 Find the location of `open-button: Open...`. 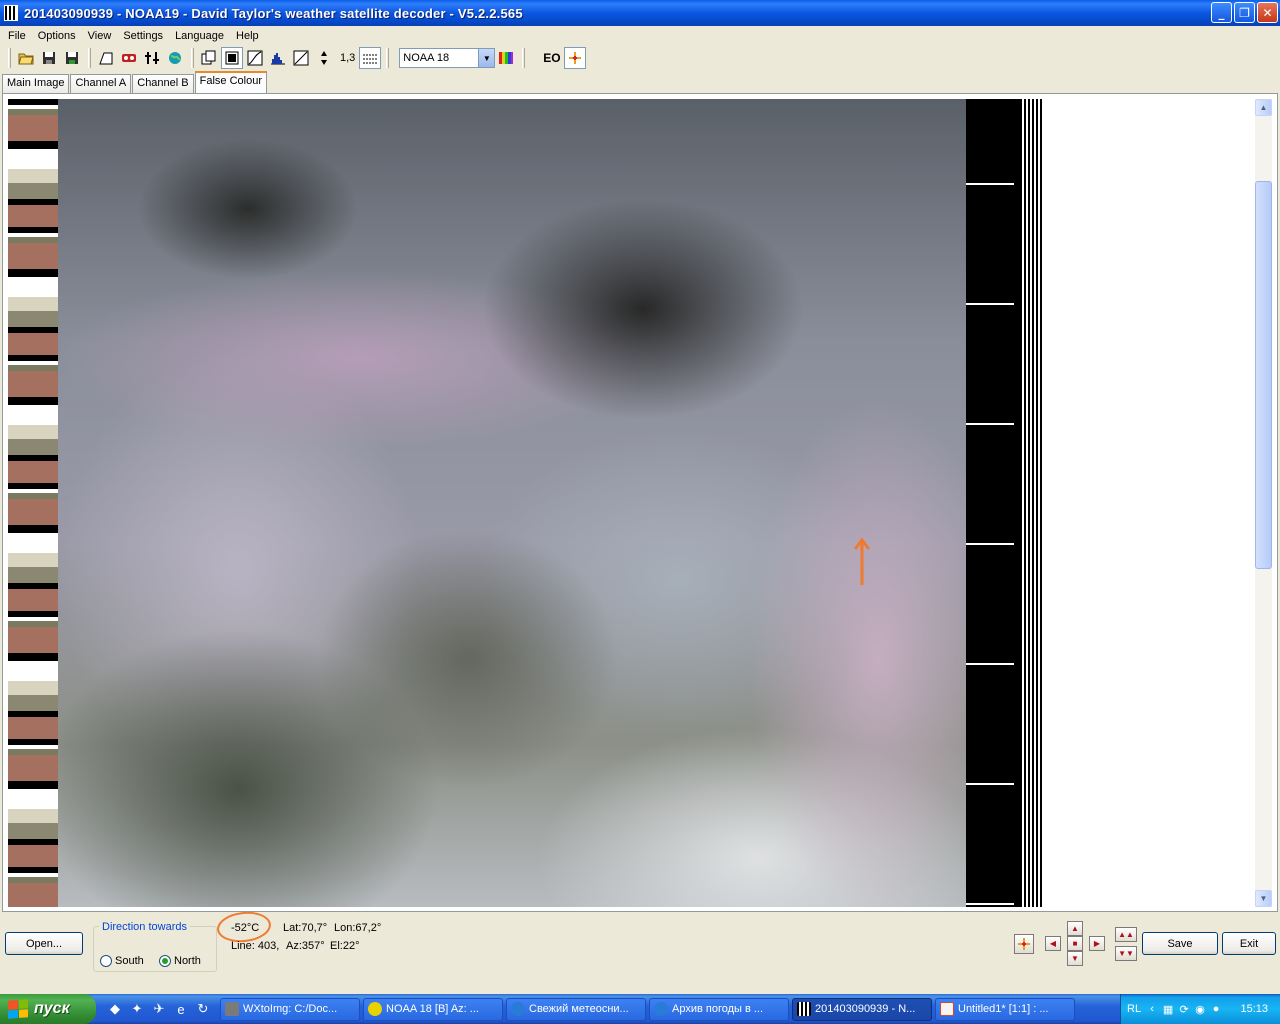

open-button: Open... is located at coordinates (44, 943).